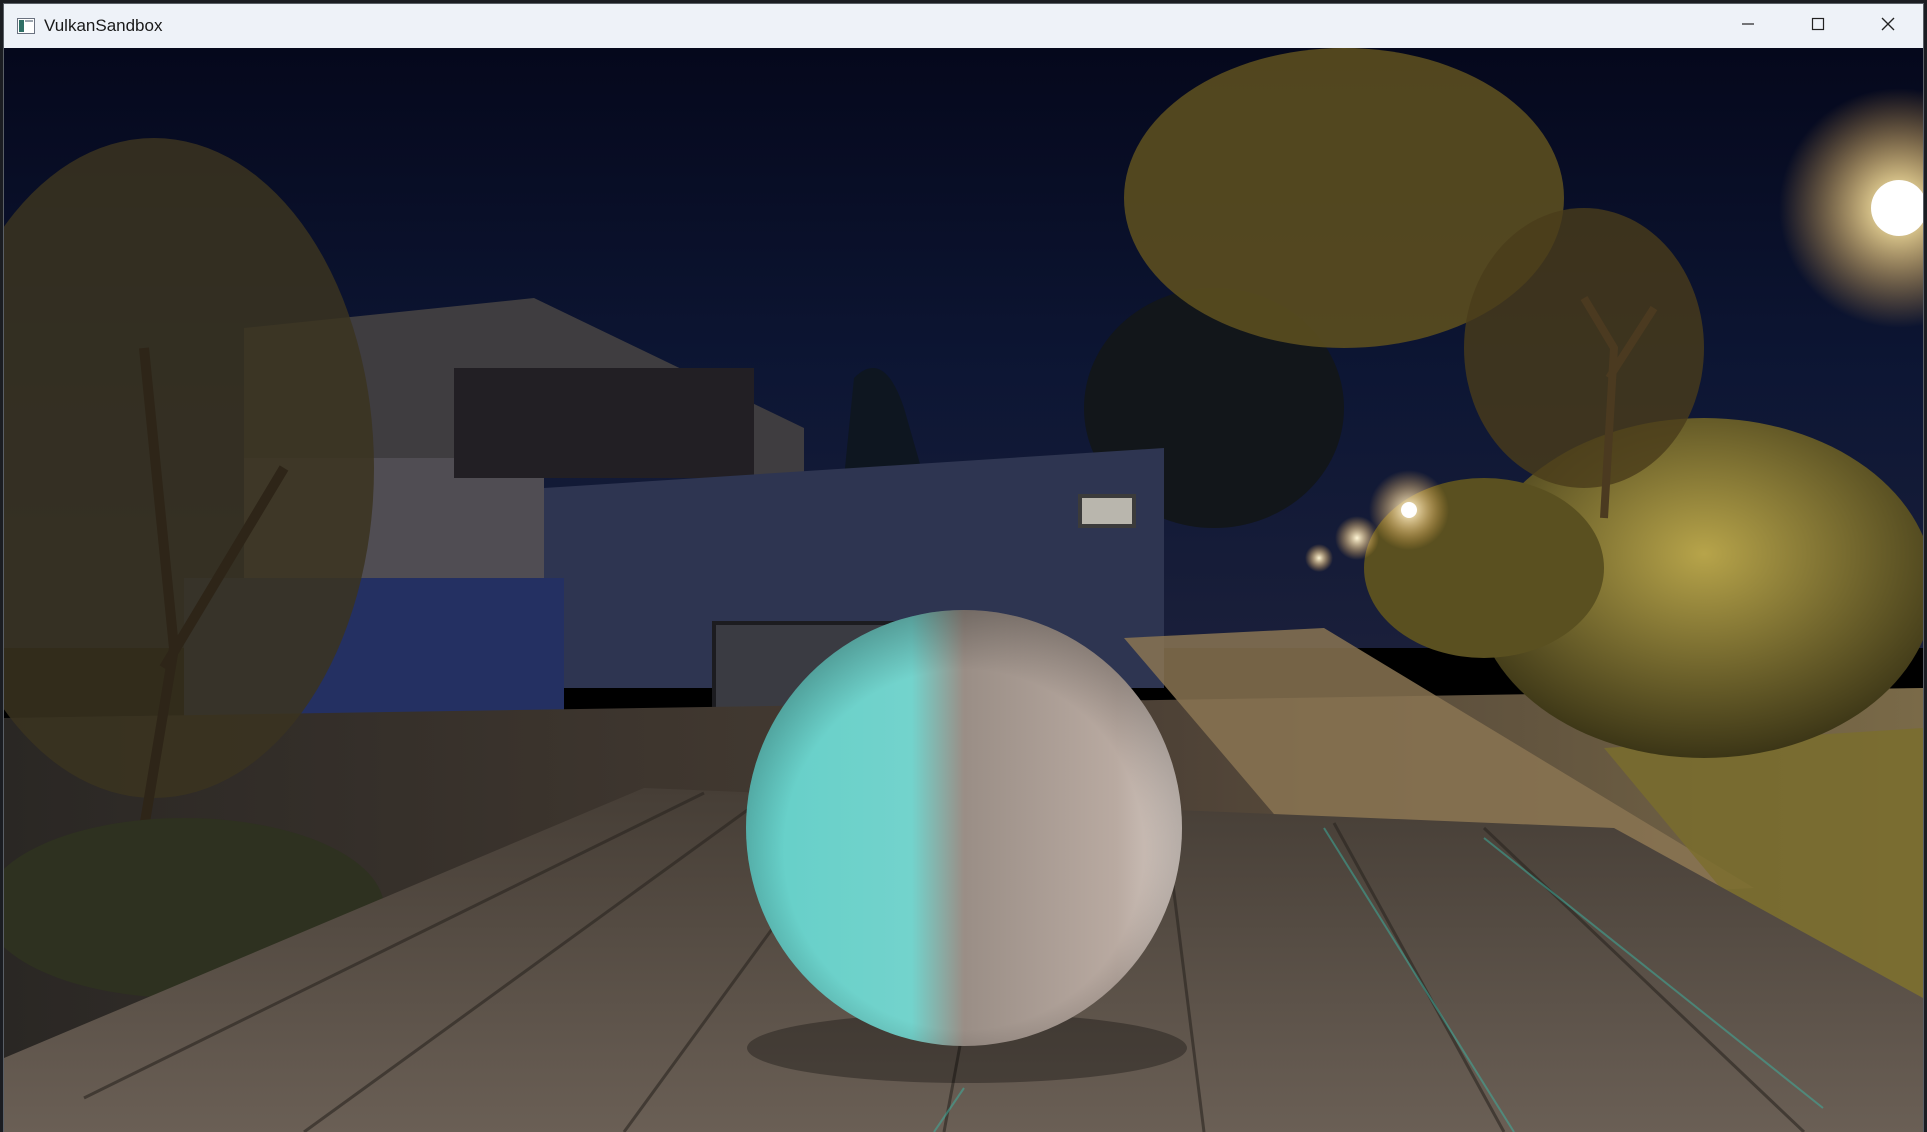 This screenshot has height=1132, width=1927. Describe the element at coordinates (604, 423) in the screenshot. I see `building-window-band` at that location.